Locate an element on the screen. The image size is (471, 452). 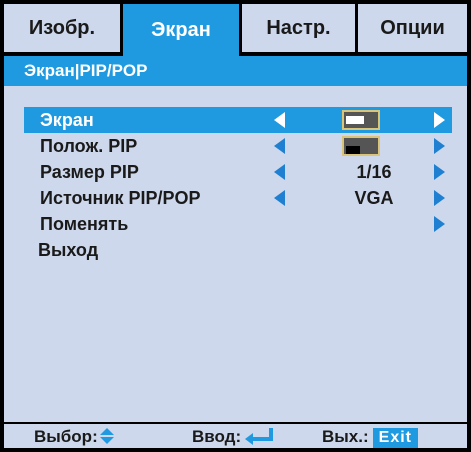
exit-hint-label: Вых.: is located at coordinates (345, 436).